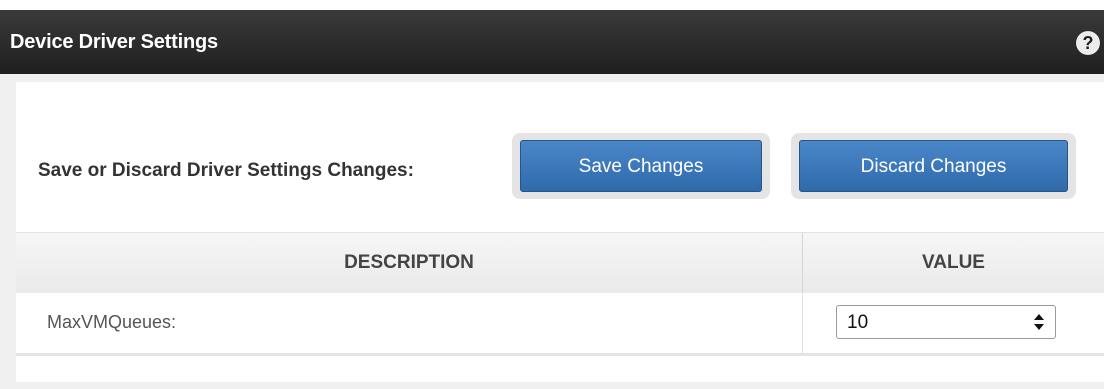  What do you see at coordinates (858, 322) in the screenshot?
I see `select-value: 10` at bounding box center [858, 322].